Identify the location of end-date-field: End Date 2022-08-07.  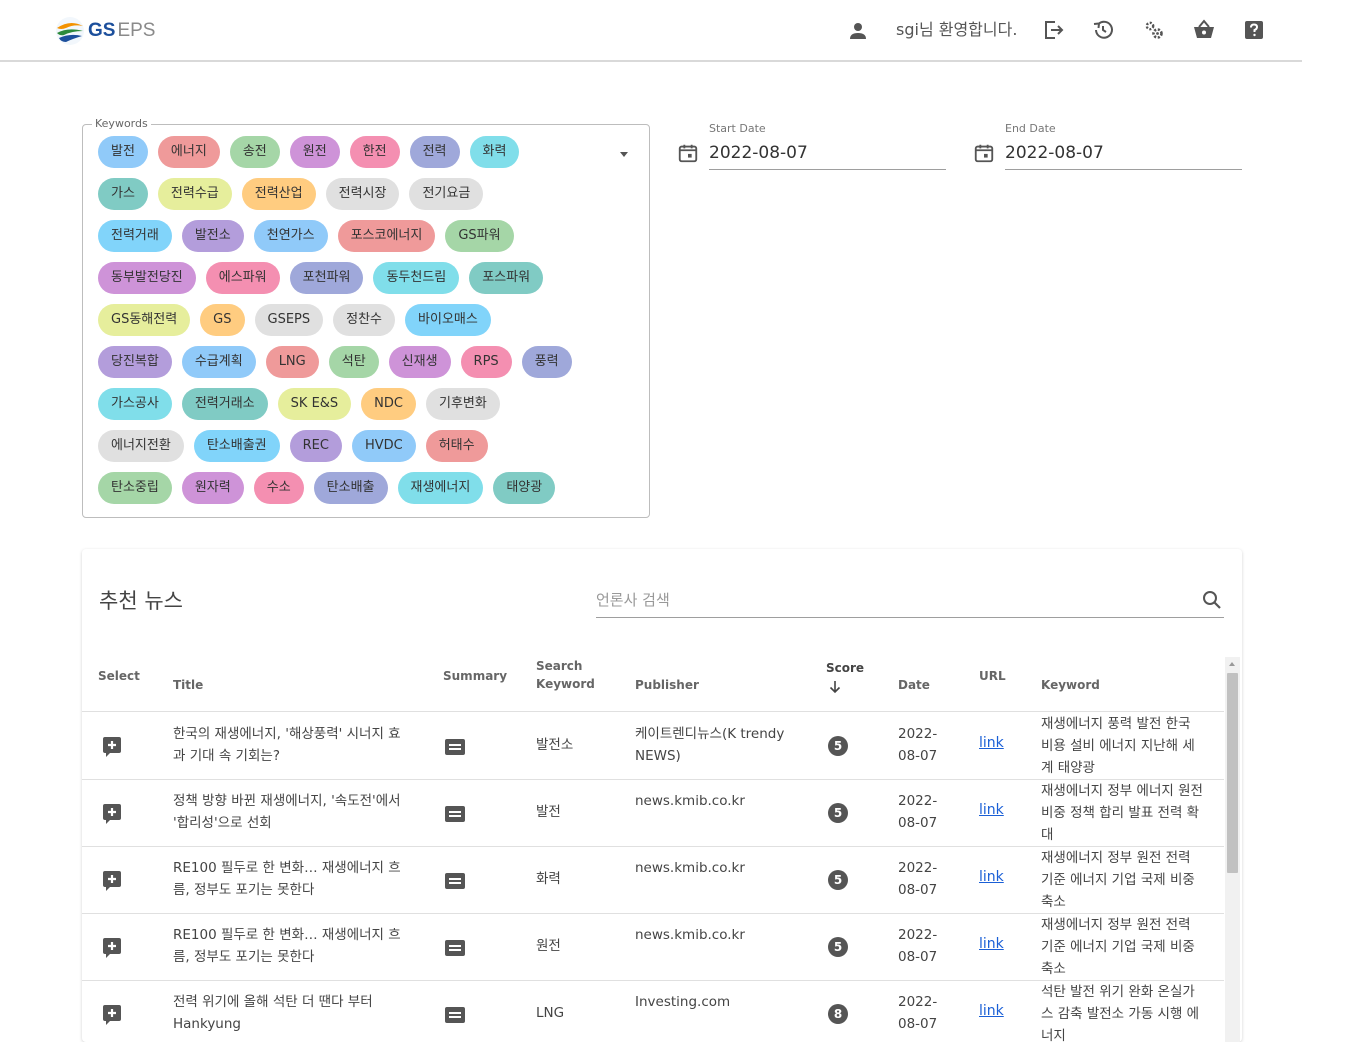
(1108, 147).